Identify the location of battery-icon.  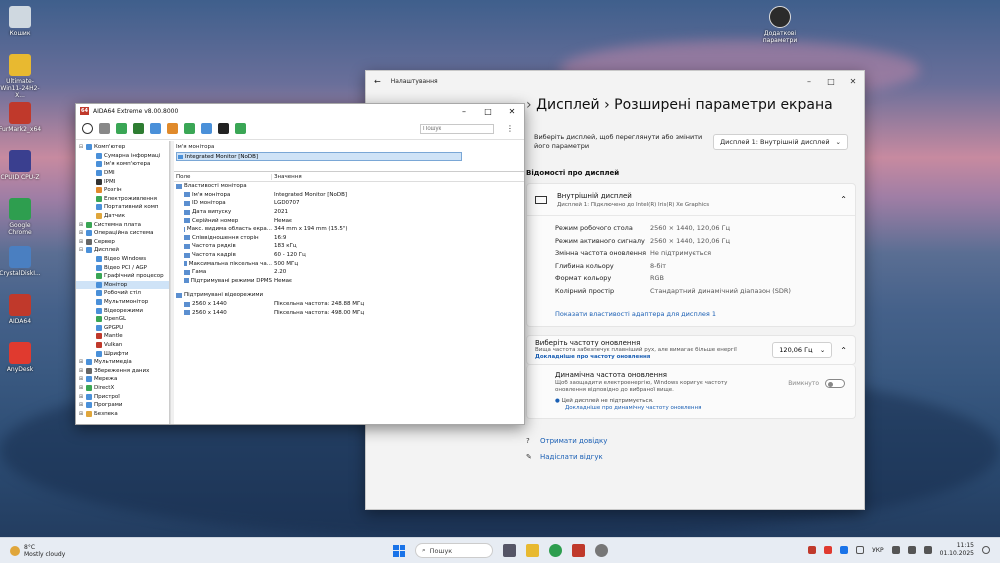
(927, 550).